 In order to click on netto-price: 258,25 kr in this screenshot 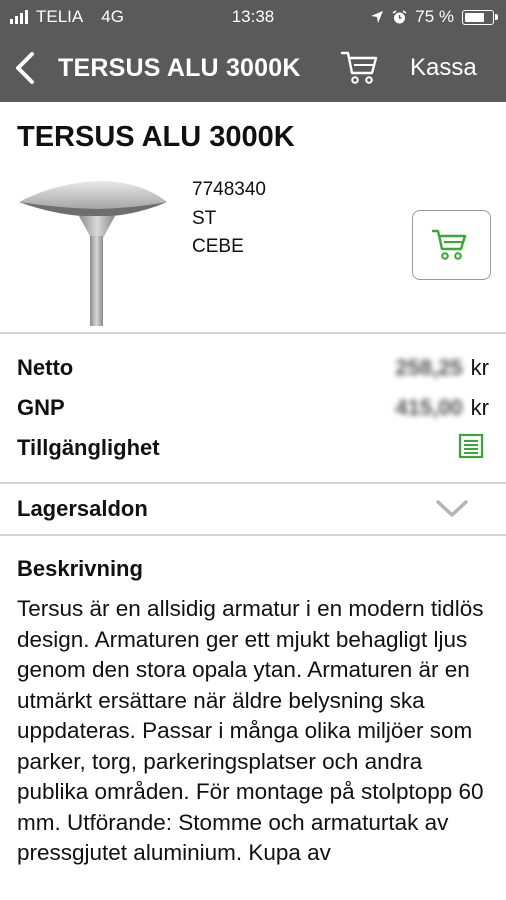, I will do `click(442, 368)`.